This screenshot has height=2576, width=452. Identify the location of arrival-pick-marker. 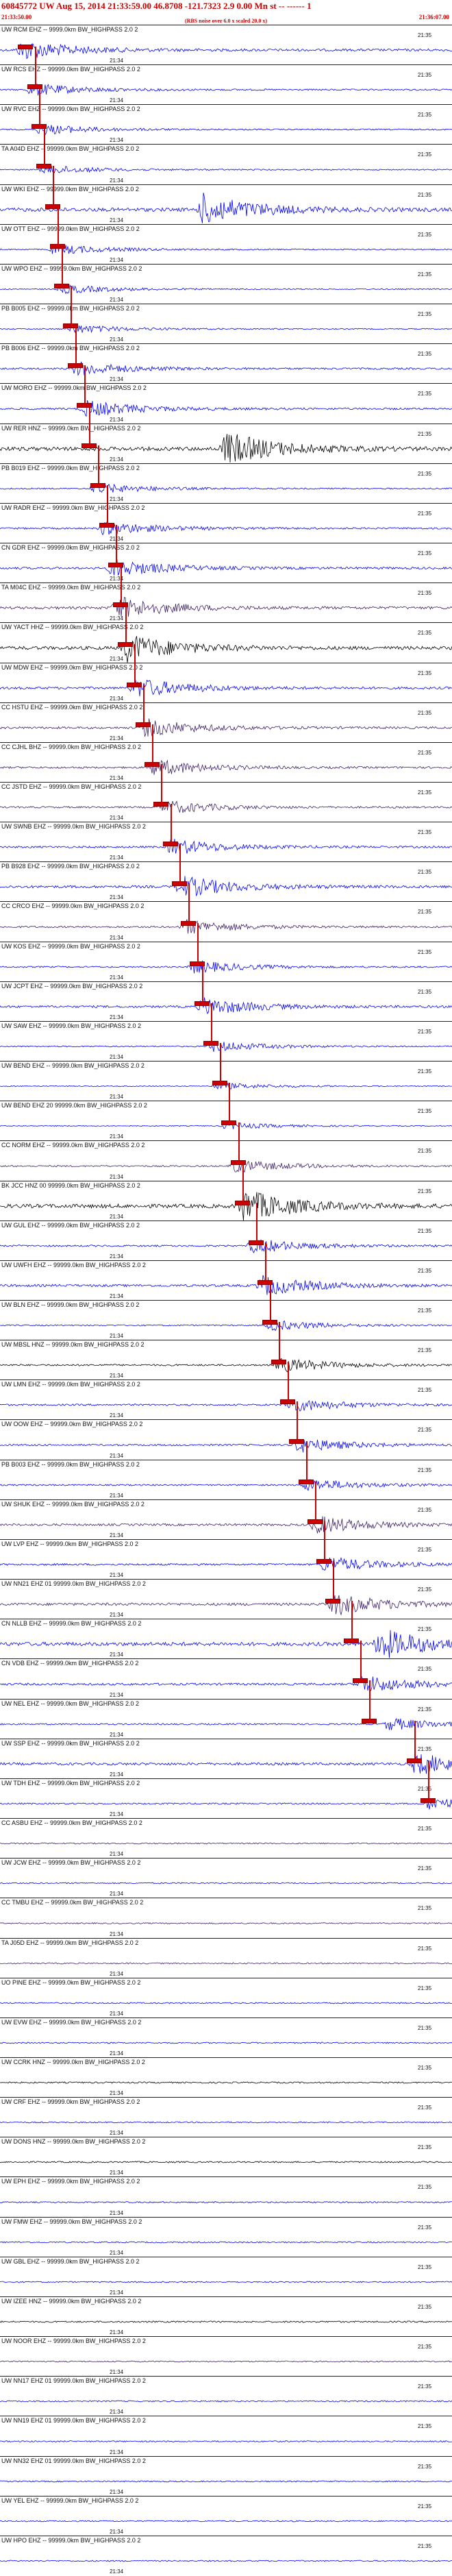
(25, 46).